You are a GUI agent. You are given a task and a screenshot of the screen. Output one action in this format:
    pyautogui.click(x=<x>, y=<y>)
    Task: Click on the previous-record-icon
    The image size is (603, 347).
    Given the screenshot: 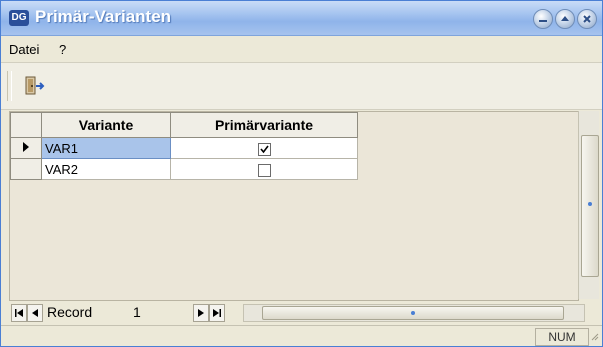 What is the action you would take?
    pyautogui.click(x=35, y=313)
    